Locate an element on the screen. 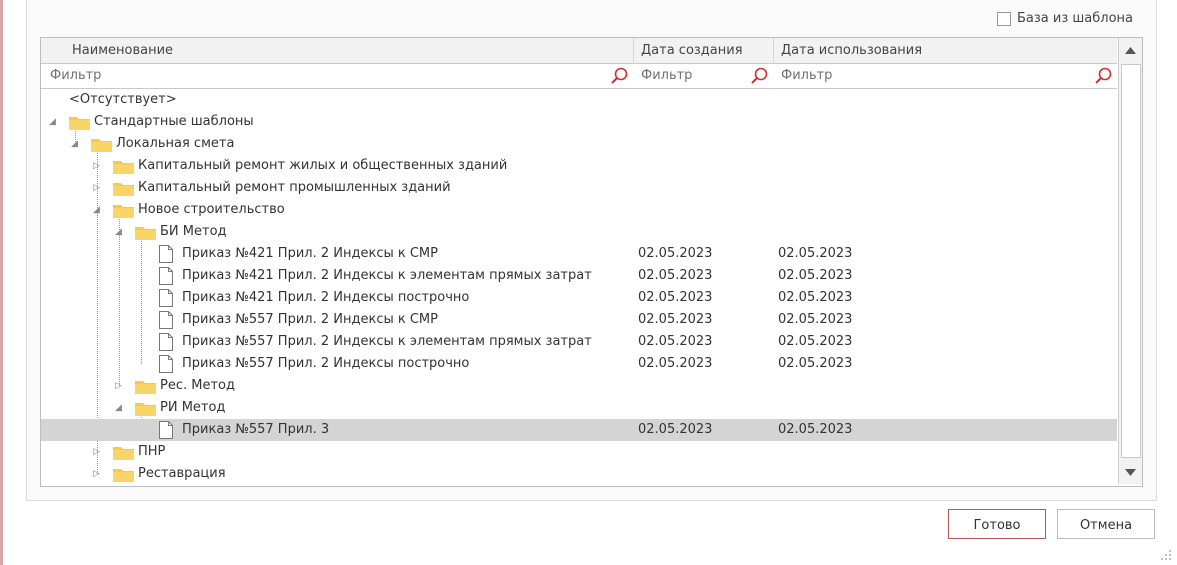 This screenshot has height=565, width=1177. tree-row: ◢ БИ Метод is located at coordinates (579, 232).